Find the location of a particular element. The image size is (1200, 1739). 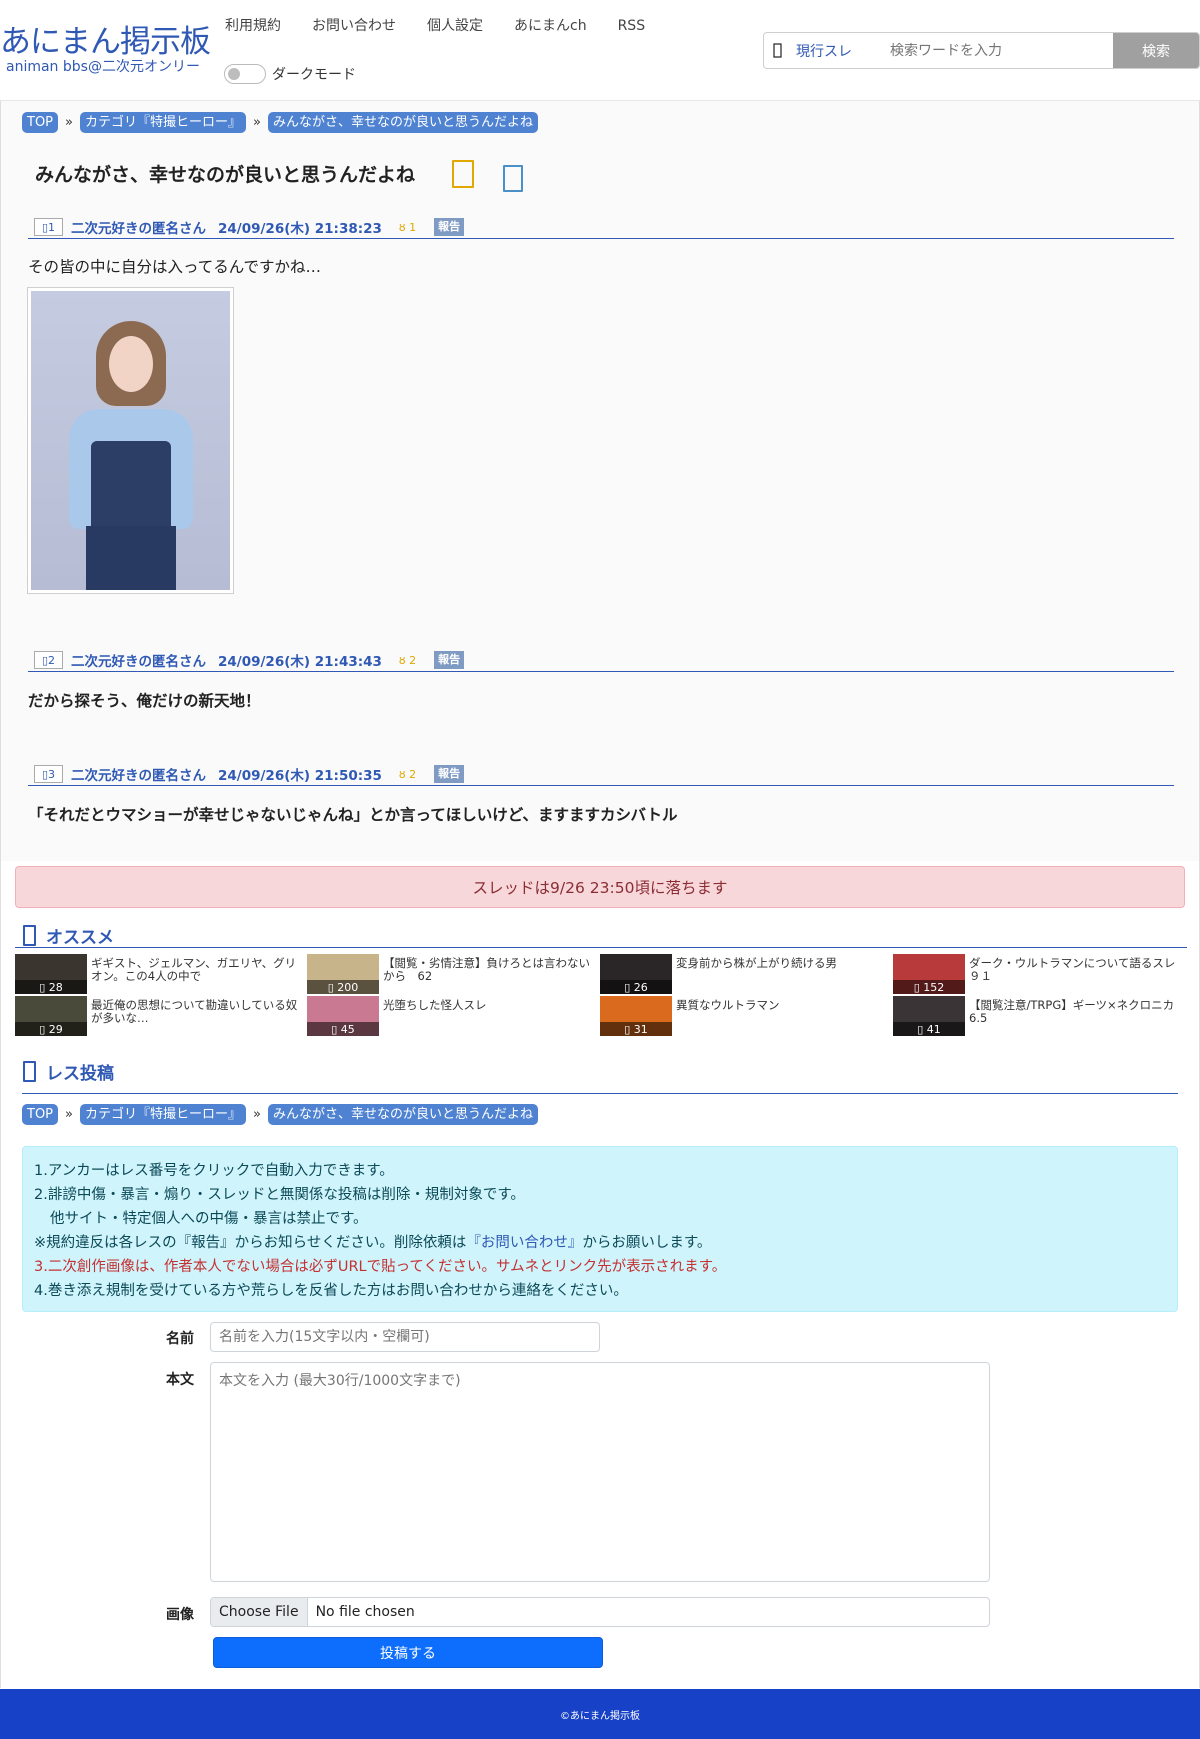

recommend-item: ▯ 200 【閲覧・劣情注意】負けろとは言わないから 62 is located at coordinates (452, 974).